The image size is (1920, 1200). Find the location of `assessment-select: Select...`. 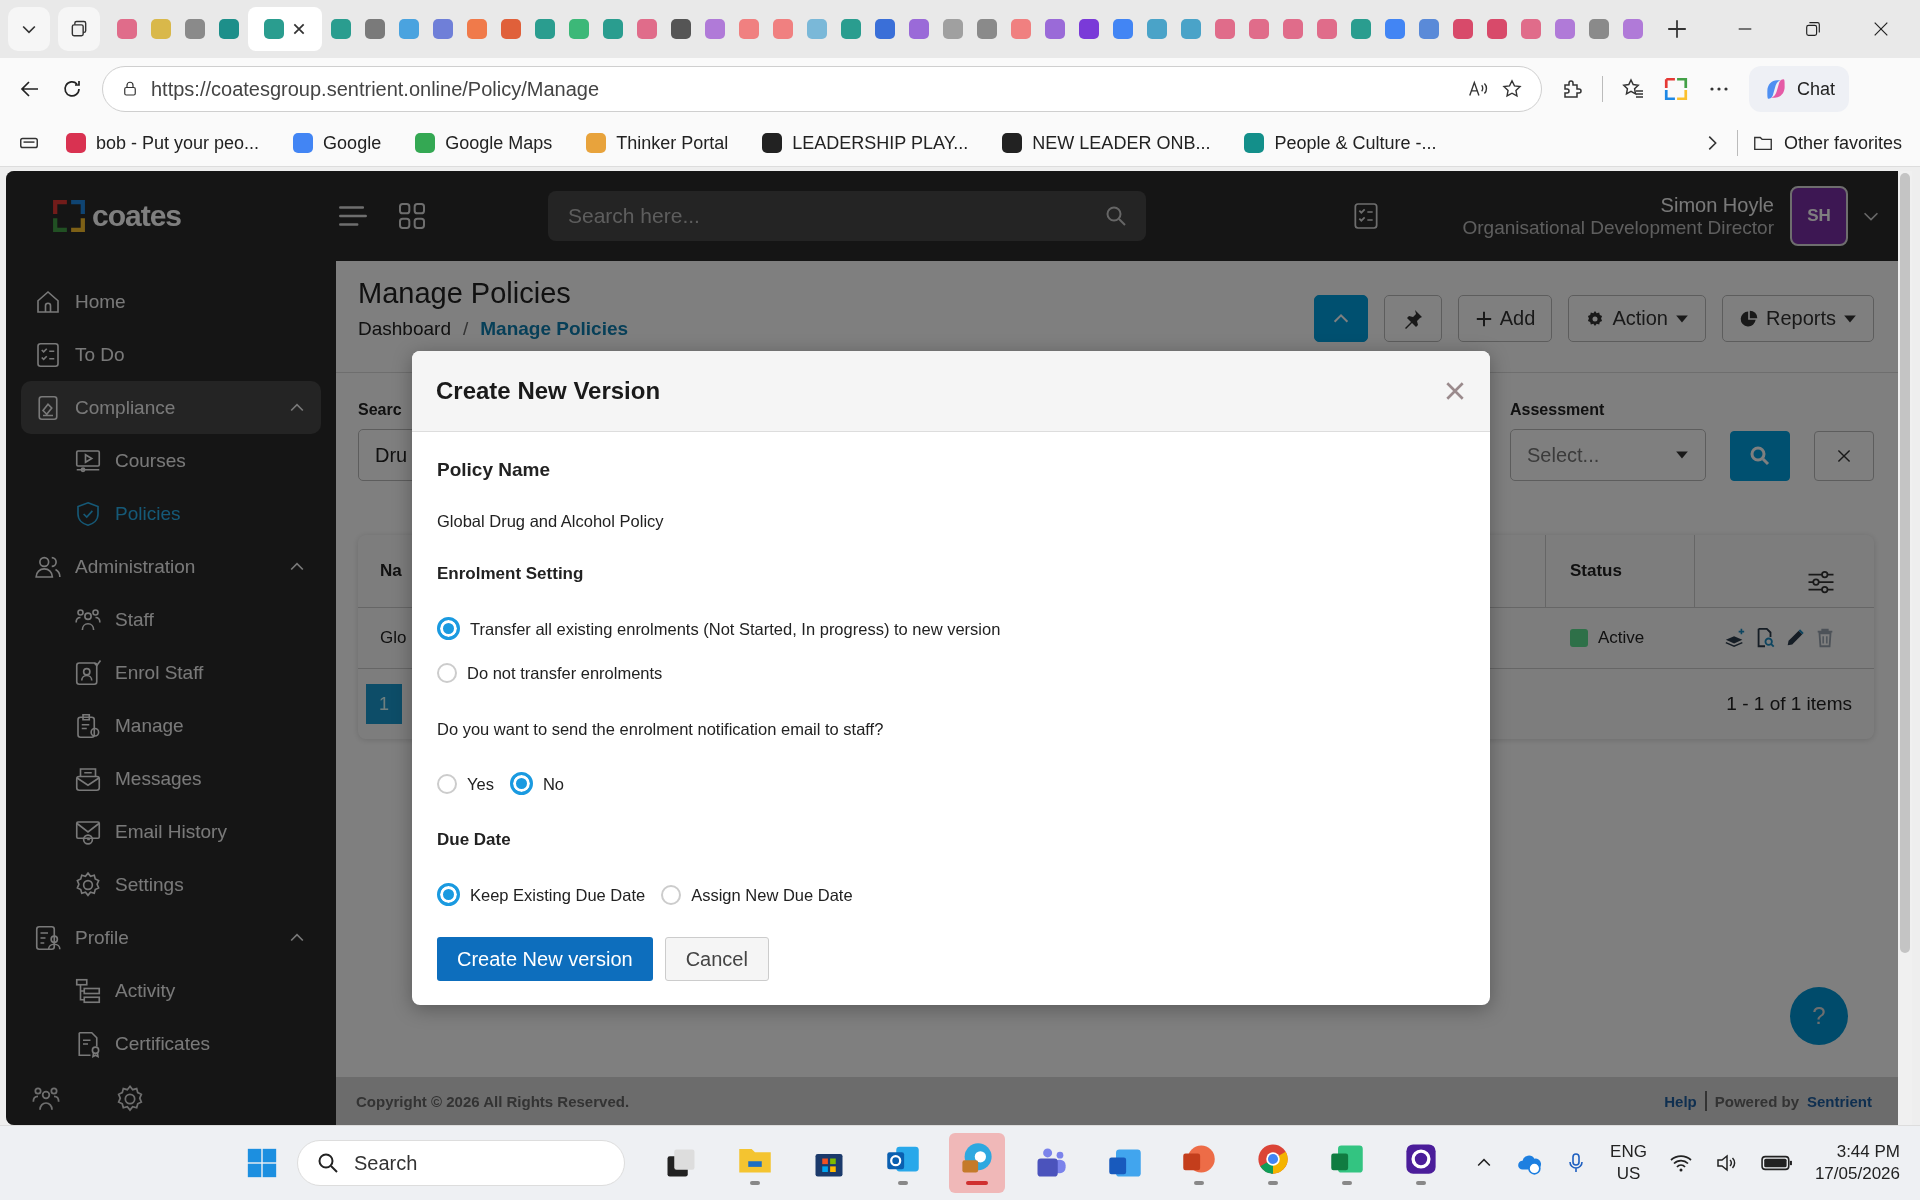

assessment-select: Select... is located at coordinates (1608, 455).